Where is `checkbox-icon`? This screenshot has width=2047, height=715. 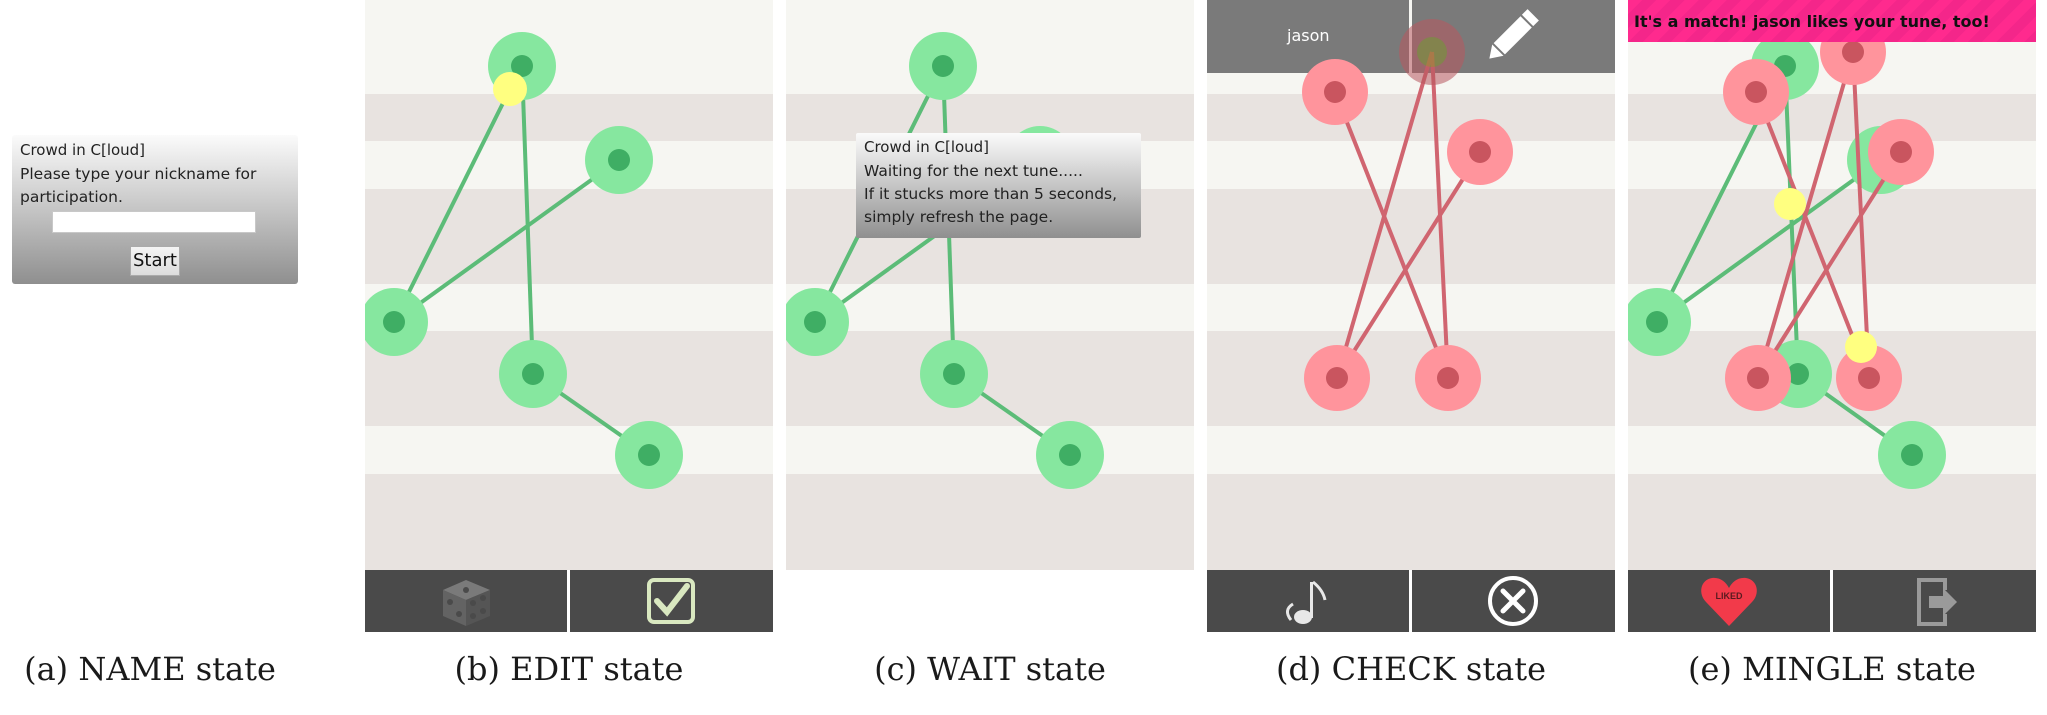 checkbox-icon is located at coordinates (671, 601).